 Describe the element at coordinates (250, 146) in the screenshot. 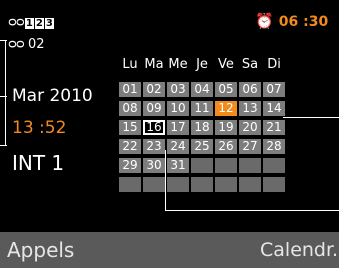

I see `calendar-day: 27` at that location.